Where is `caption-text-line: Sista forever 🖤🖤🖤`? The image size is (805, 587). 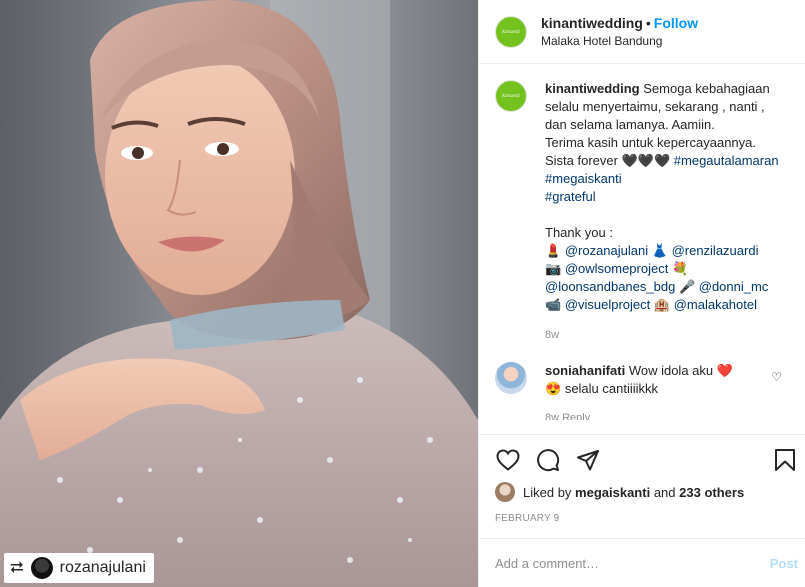
caption-text-line: Sista forever 🖤🖤🖤 is located at coordinates (608, 160).